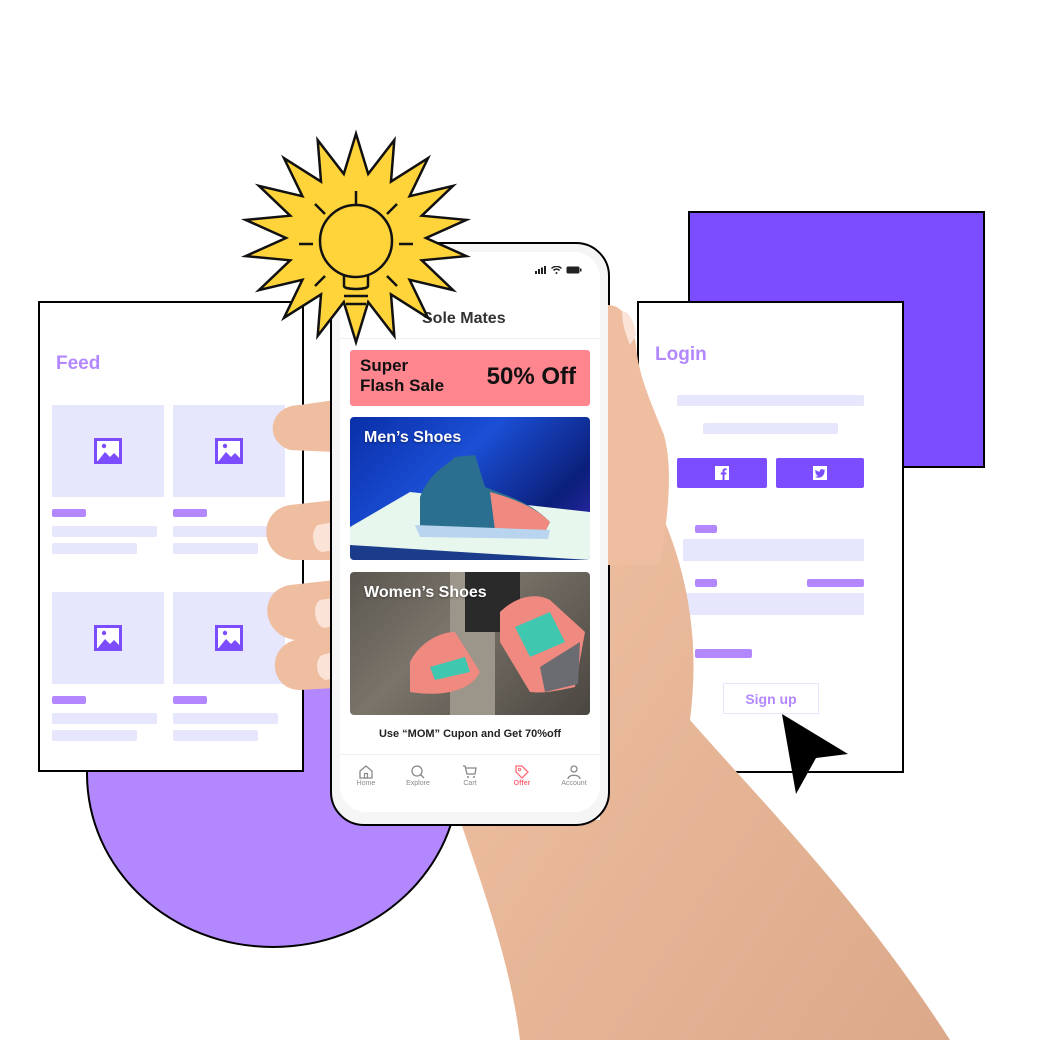  Describe the element at coordinates (402, 385) in the screenshot. I see `banner-line2: Flash Sale` at that location.